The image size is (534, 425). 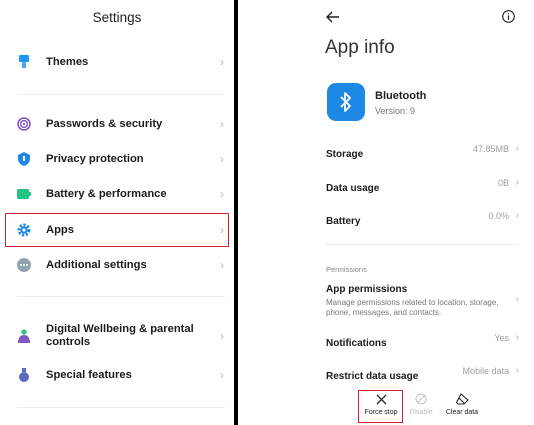 What do you see at coordinates (95, 158) in the screenshot?
I see `settings-item-label: Privacy protection` at bounding box center [95, 158].